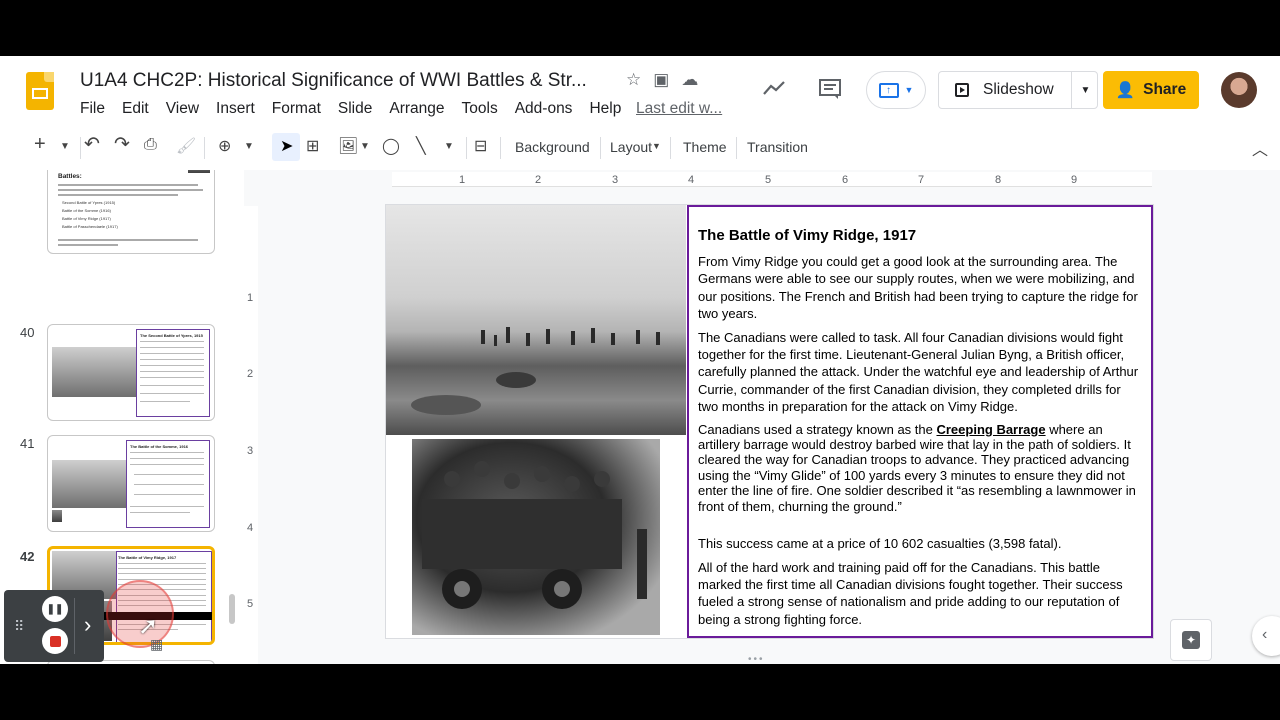  What do you see at coordinates (232, 609) in the screenshot?
I see `filmstrip-scrollbar` at bounding box center [232, 609].